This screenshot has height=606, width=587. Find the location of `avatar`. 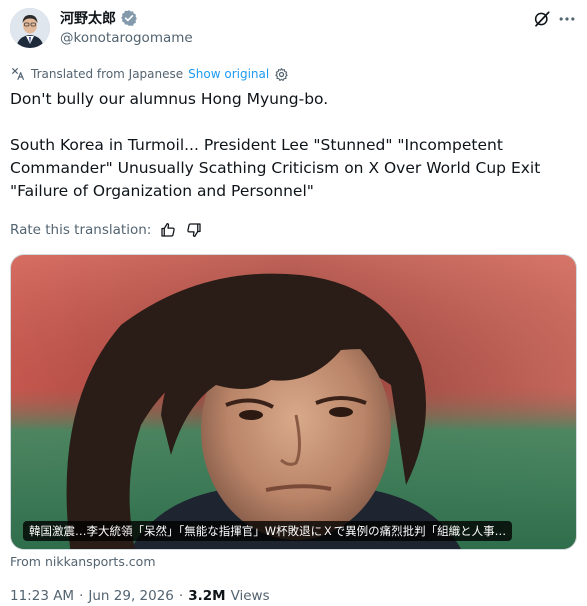

avatar is located at coordinates (30, 28).